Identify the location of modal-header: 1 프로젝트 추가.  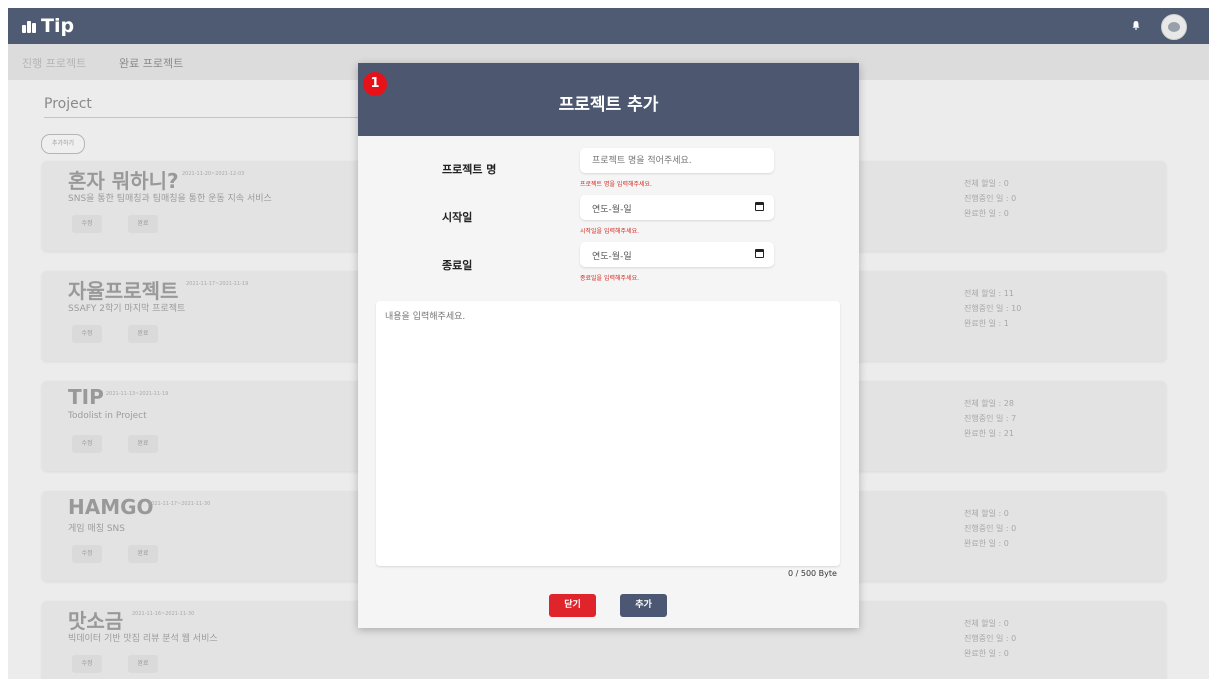
(608, 99).